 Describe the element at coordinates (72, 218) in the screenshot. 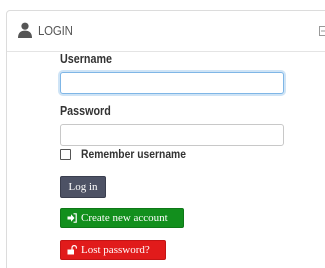

I see `sign-in-icon` at that location.